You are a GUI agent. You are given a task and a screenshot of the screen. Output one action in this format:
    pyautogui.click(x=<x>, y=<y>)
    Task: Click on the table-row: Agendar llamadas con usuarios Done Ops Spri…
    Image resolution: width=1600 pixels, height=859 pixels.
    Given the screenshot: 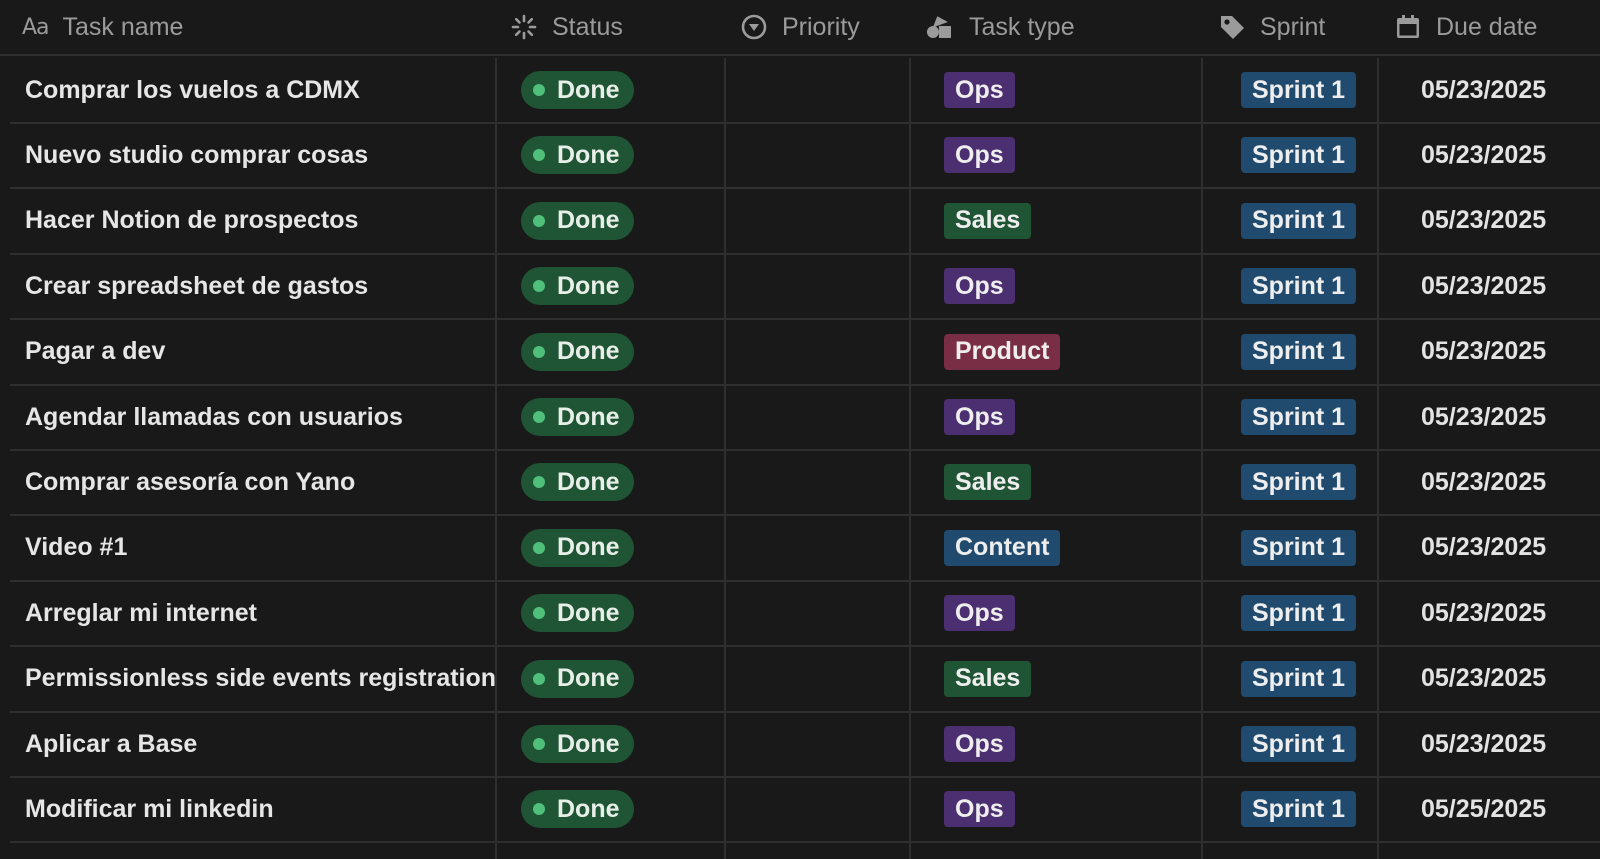 What is the action you would take?
    pyautogui.click(x=800, y=418)
    